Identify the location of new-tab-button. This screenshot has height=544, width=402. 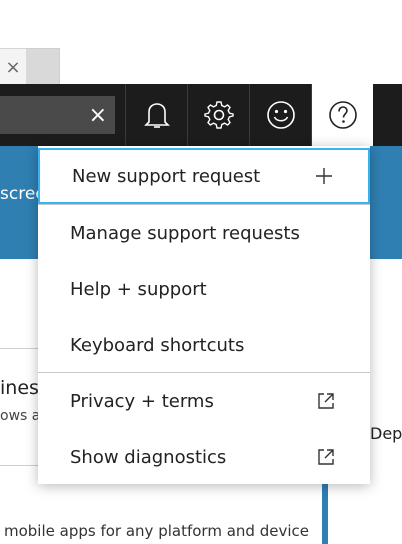
(43, 66).